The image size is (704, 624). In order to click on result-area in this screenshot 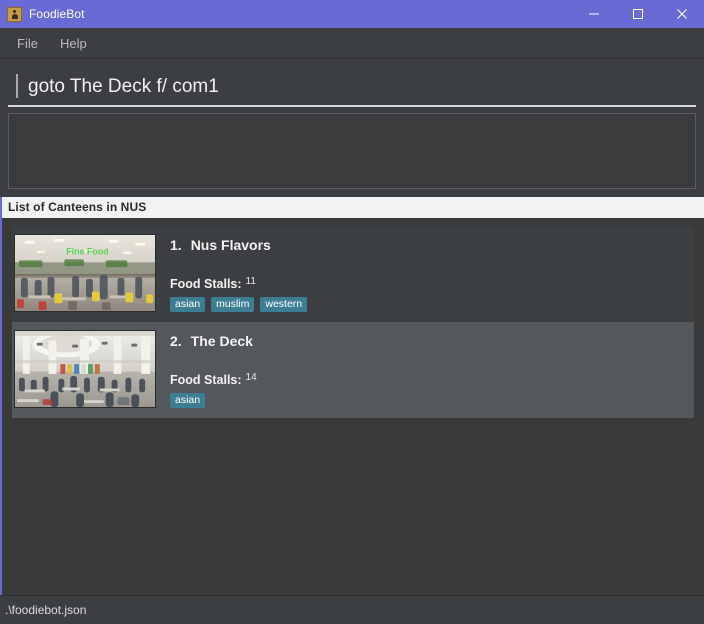, I will do `click(352, 152)`.